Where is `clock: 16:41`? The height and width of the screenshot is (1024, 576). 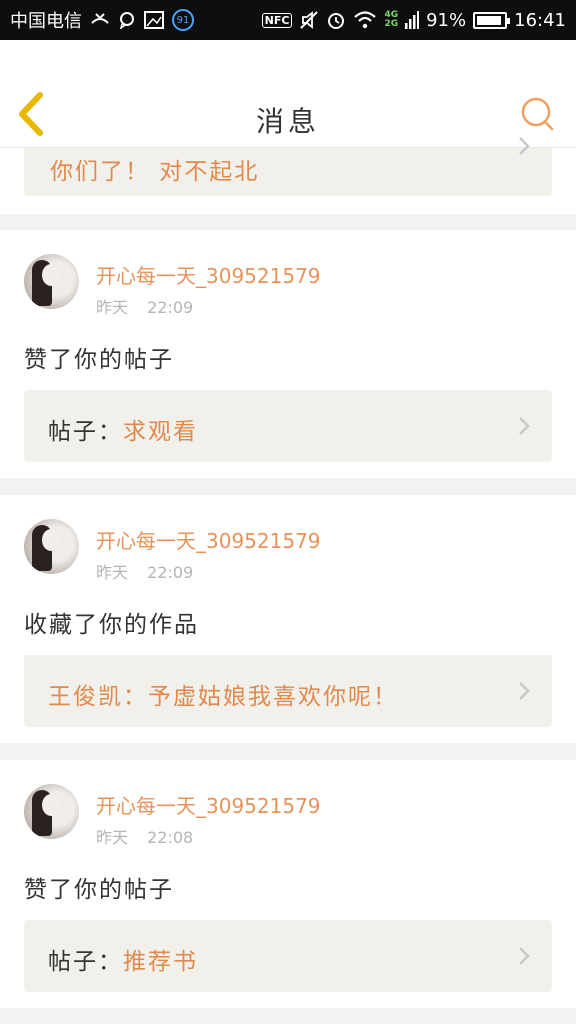 clock: 16:41 is located at coordinates (540, 20).